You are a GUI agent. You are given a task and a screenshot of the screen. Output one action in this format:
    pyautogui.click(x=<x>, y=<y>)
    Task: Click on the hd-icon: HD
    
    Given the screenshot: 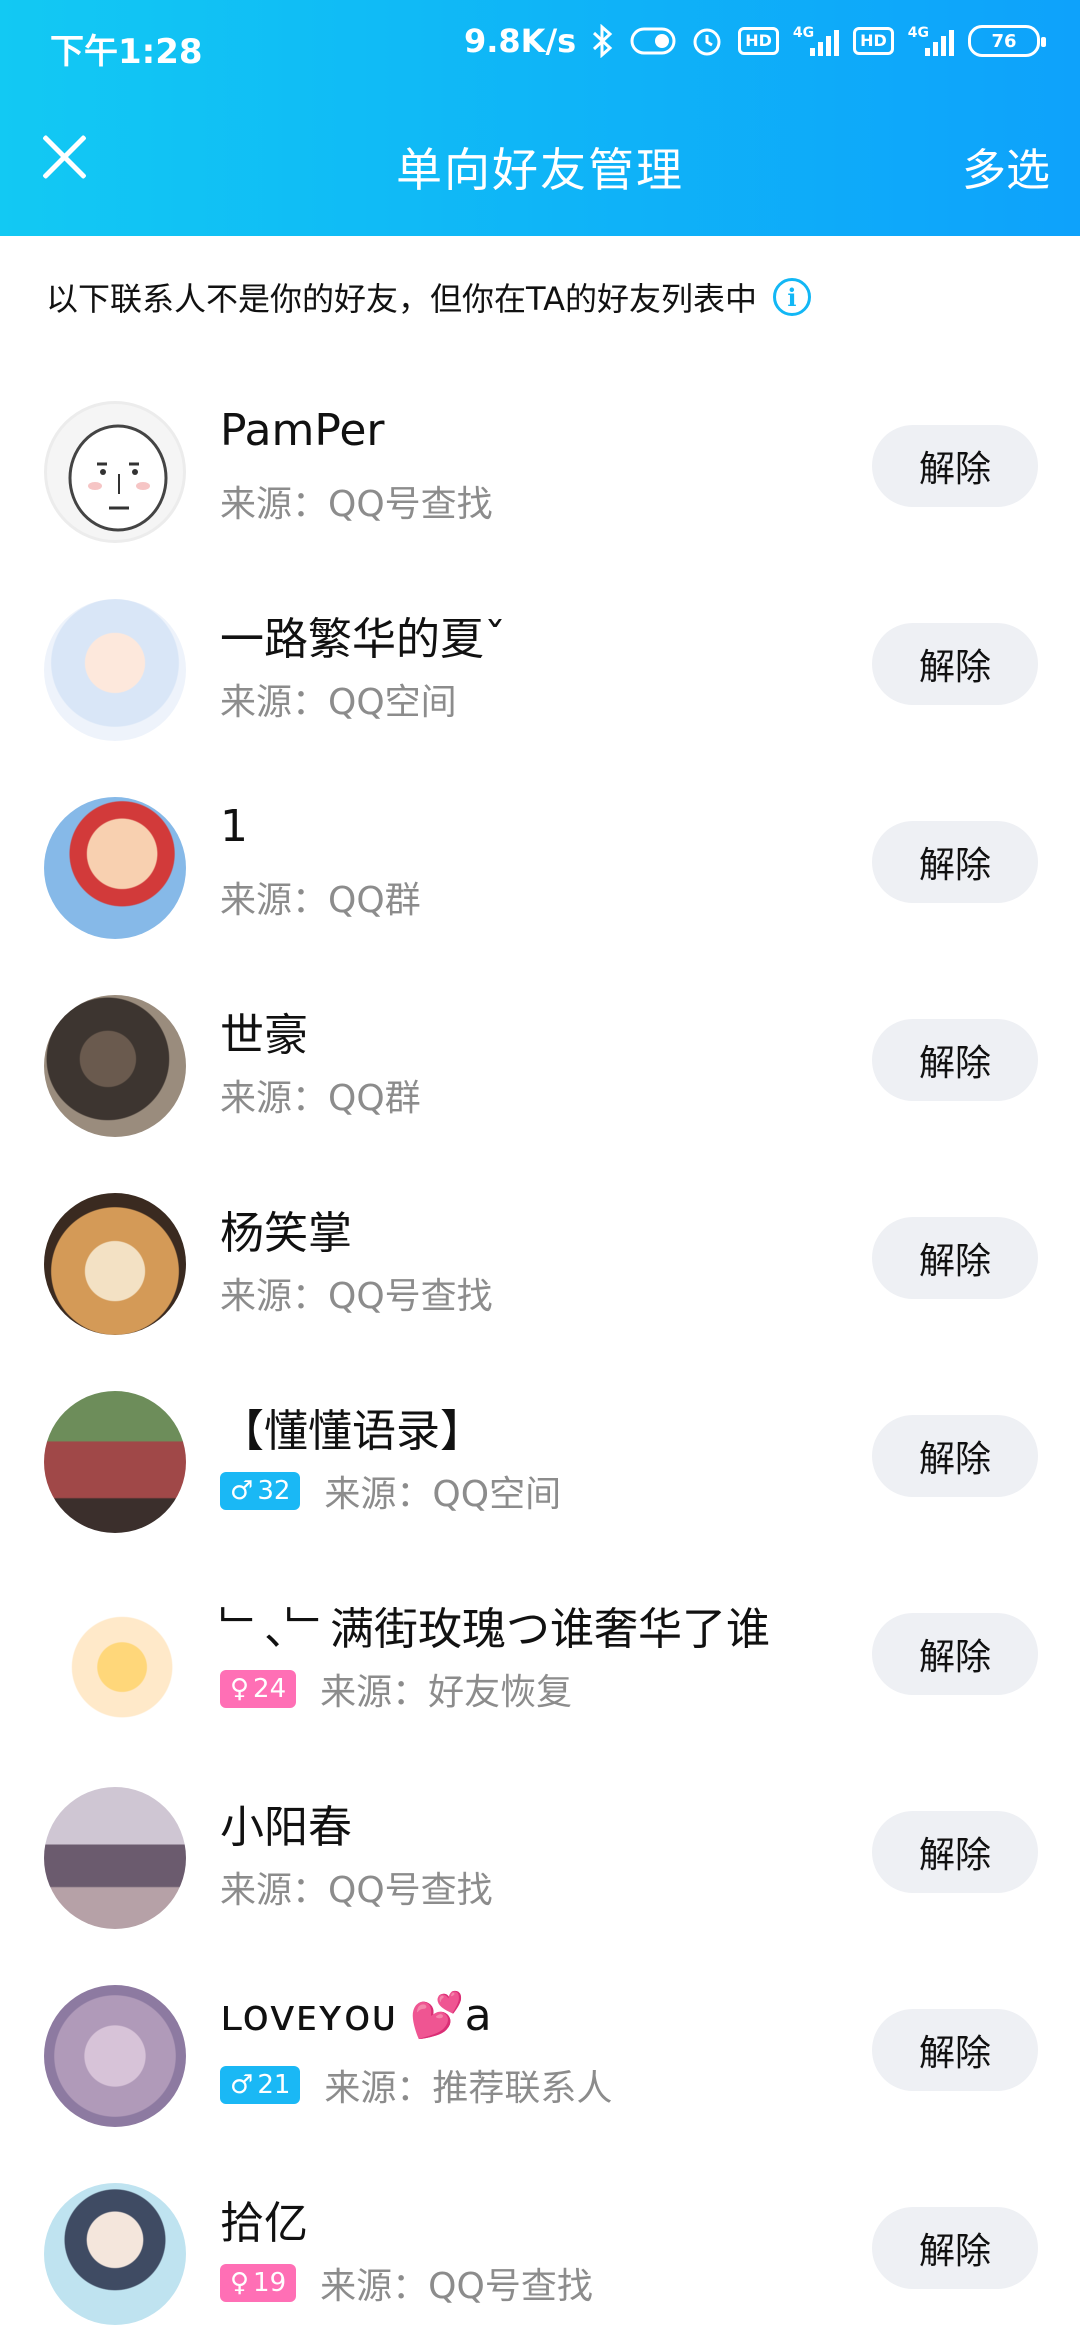 What is the action you would take?
    pyautogui.click(x=758, y=41)
    